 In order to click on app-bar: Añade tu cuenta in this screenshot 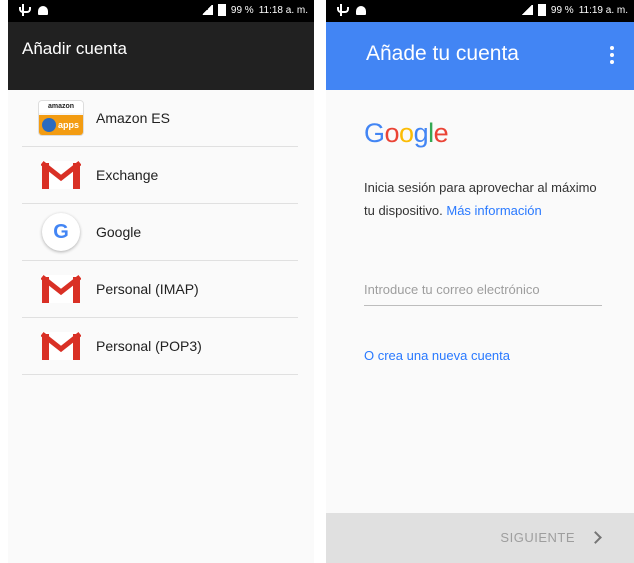, I will do `click(480, 56)`.